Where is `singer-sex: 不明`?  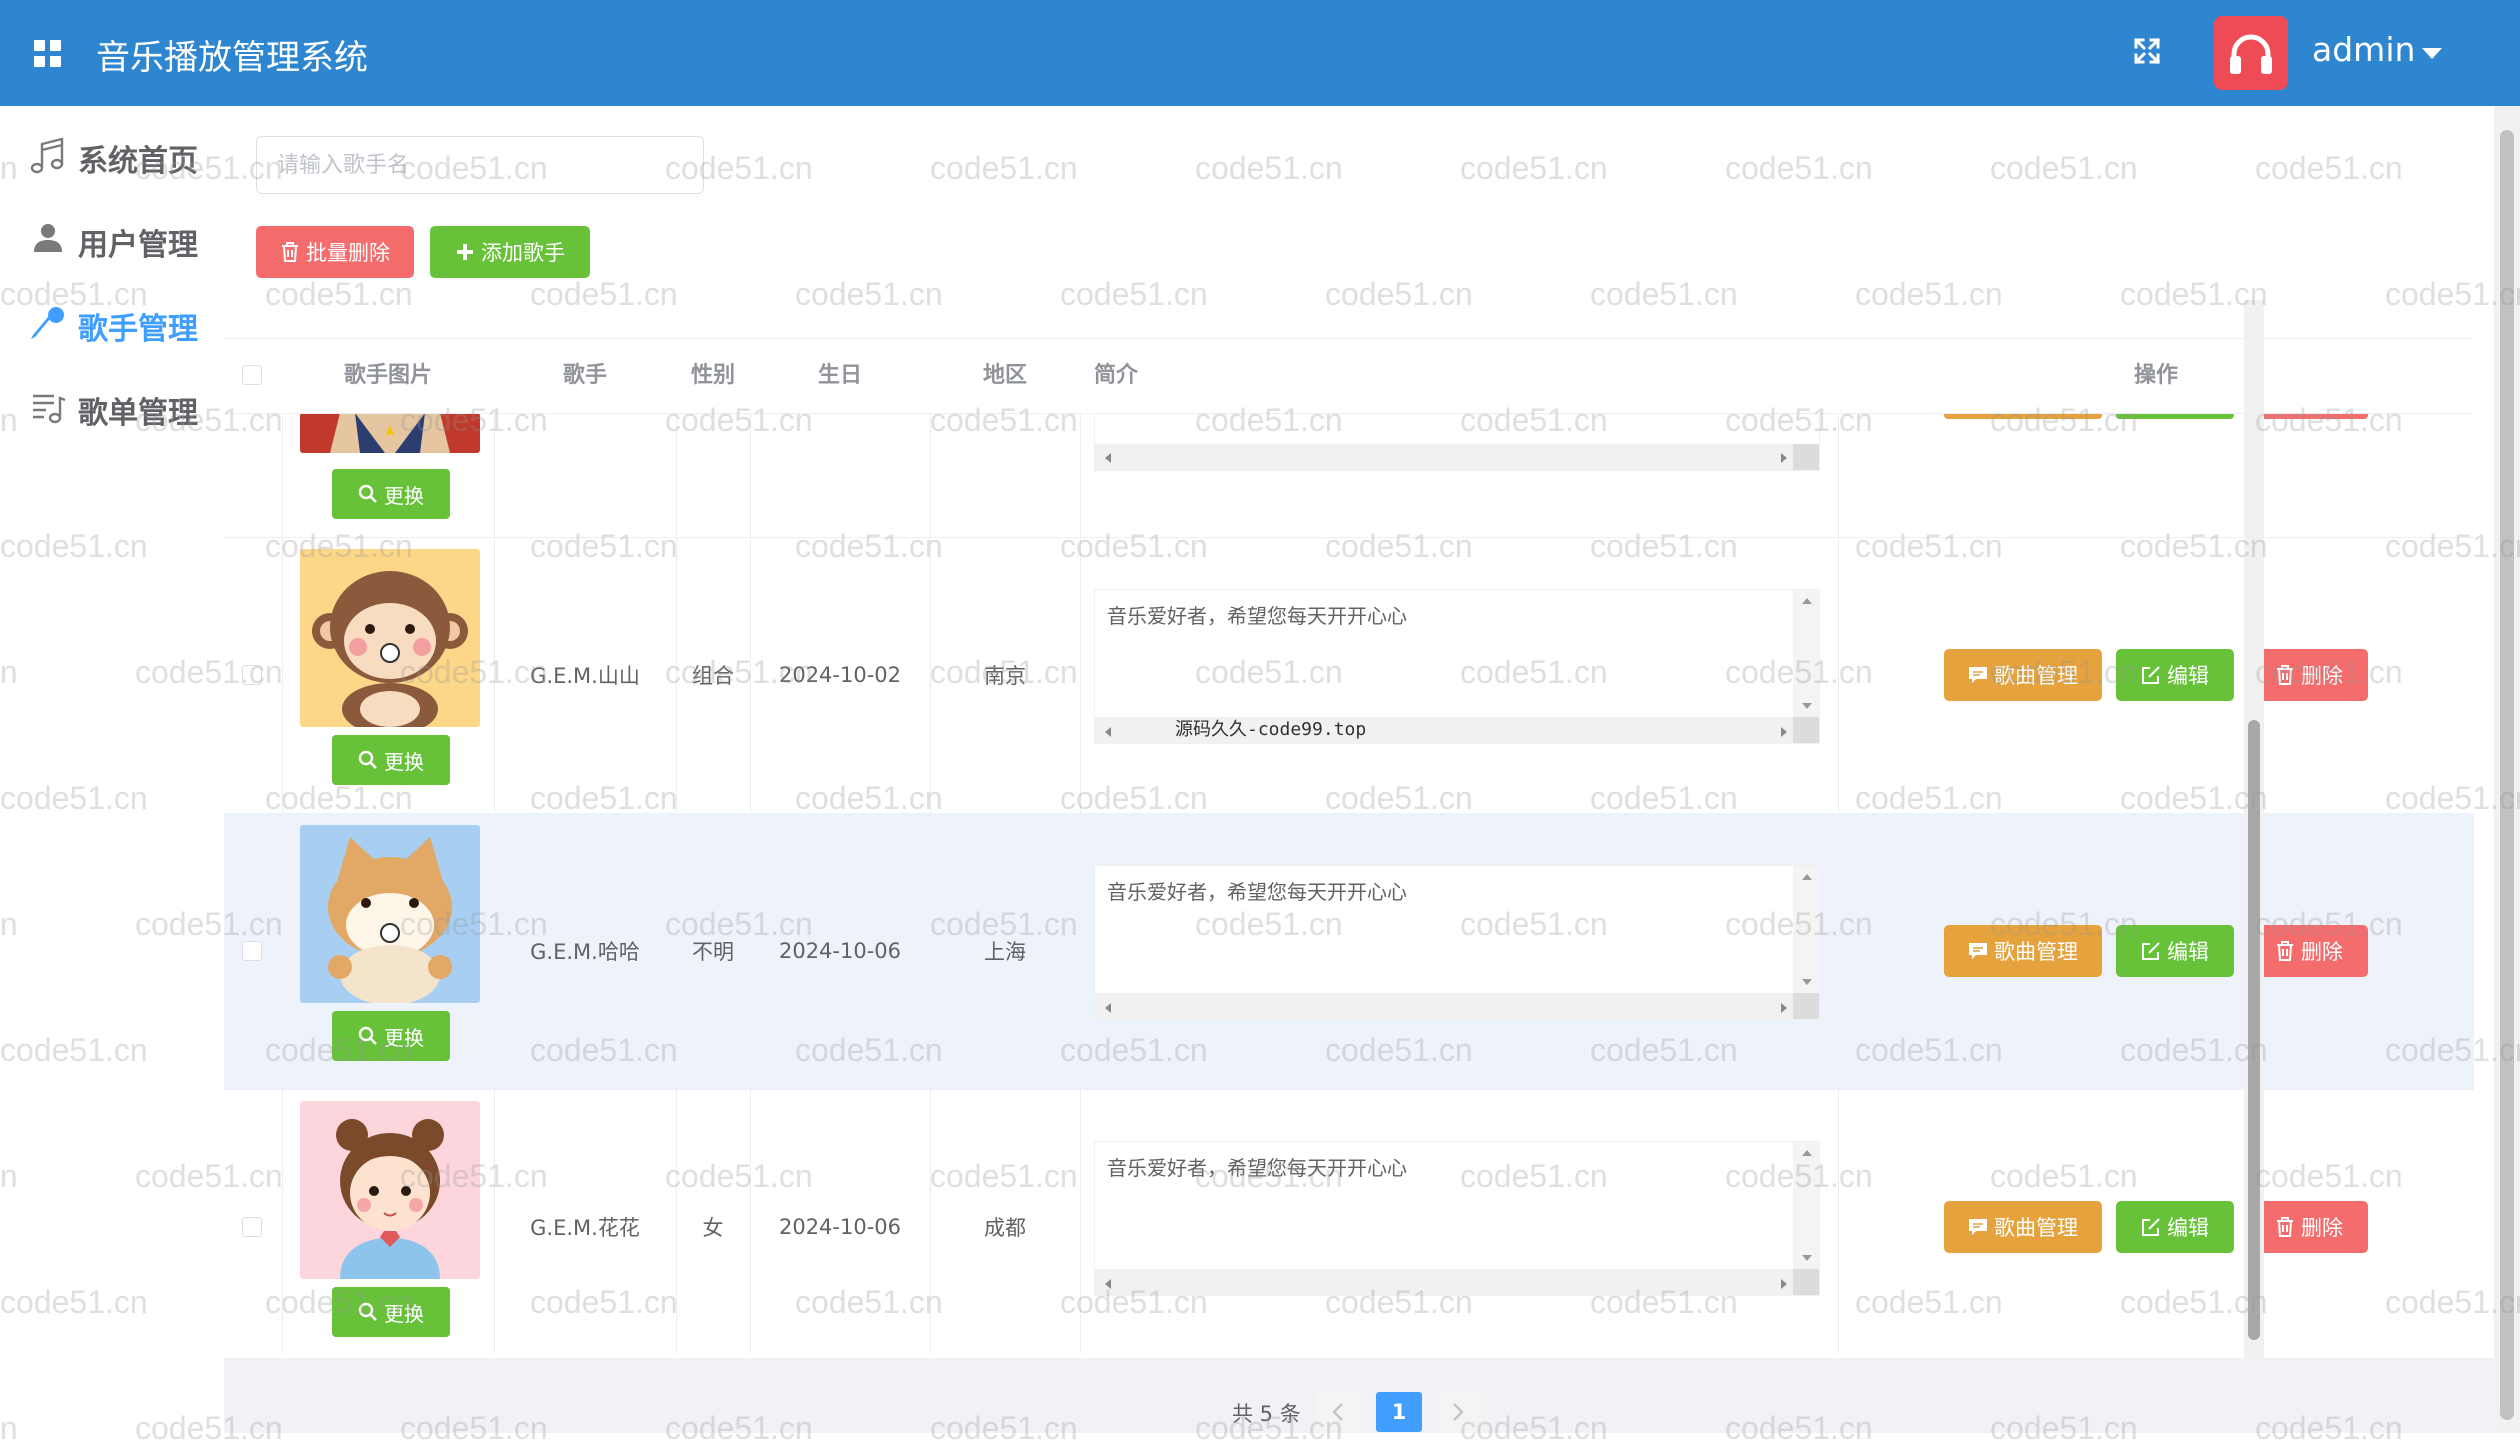 singer-sex: 不明 is located at coordinates (713, 952).